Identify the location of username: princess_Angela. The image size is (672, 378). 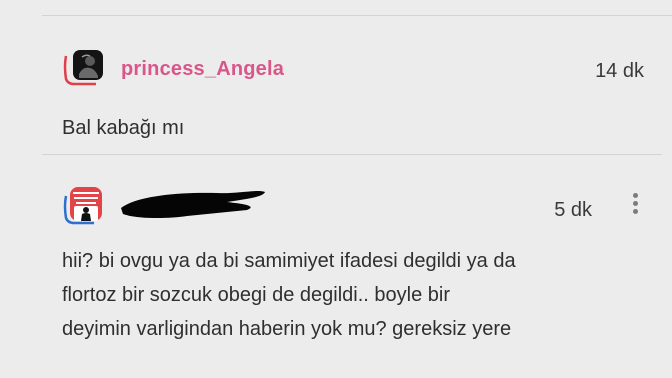
(202, 69).